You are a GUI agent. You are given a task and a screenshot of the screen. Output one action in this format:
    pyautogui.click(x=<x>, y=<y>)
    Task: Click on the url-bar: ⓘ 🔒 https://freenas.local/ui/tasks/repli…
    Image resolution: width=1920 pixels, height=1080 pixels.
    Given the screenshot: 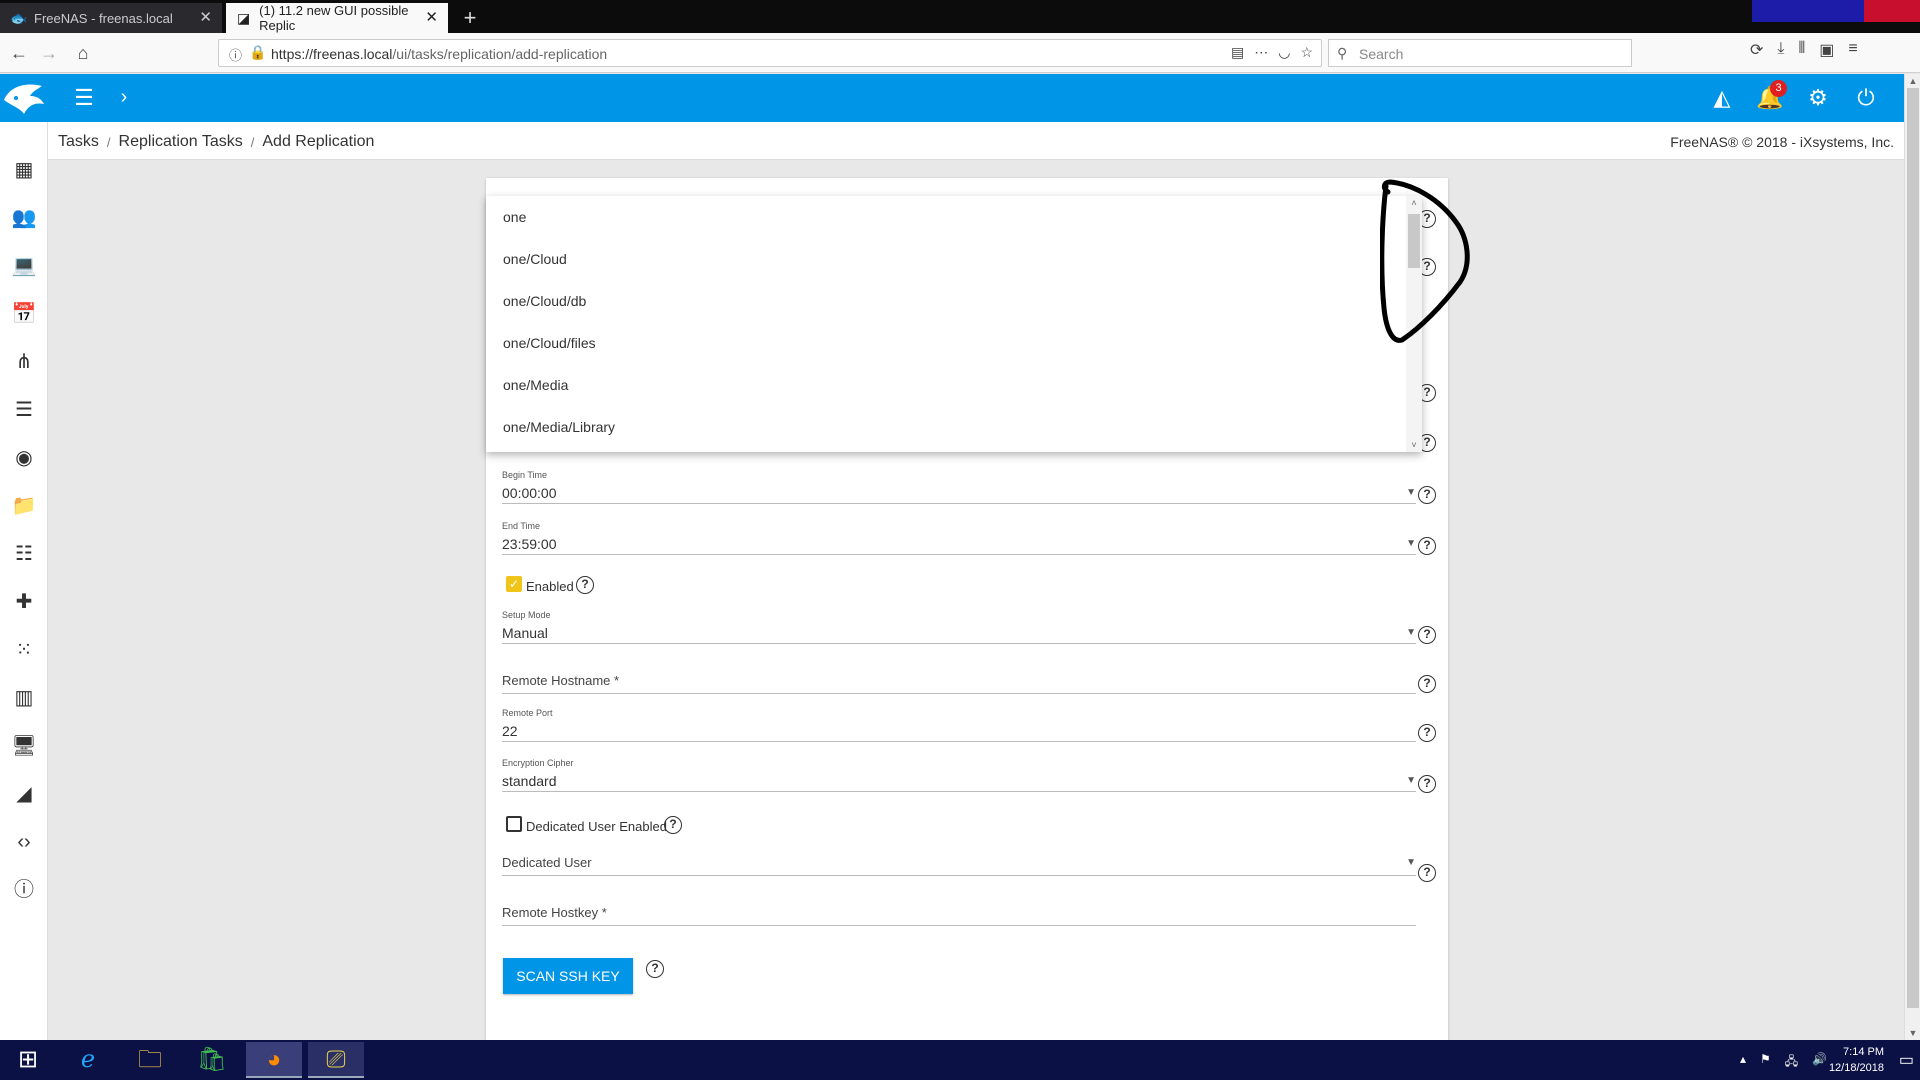 What is the action you would take?
    pyautogui.click(x=770, y=53)
    